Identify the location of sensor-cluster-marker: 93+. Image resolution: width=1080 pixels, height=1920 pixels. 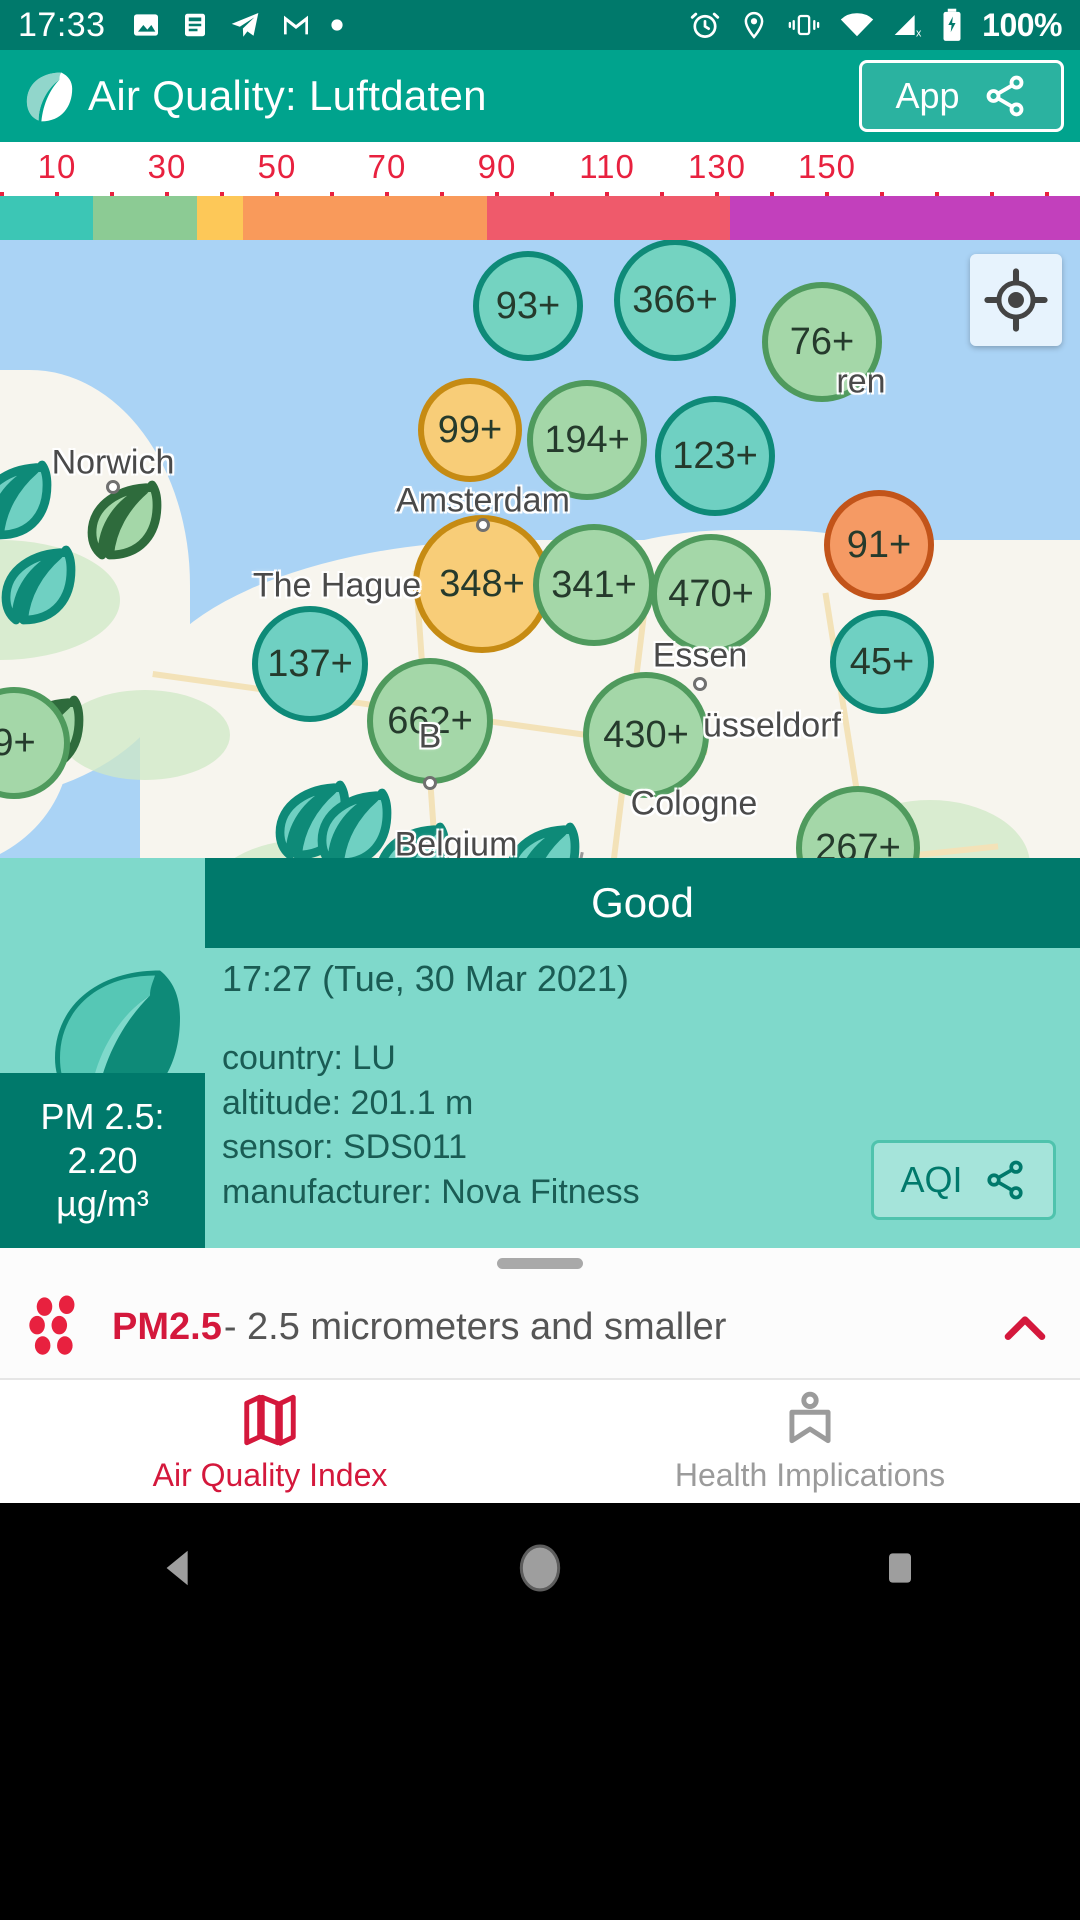
(528, 306).